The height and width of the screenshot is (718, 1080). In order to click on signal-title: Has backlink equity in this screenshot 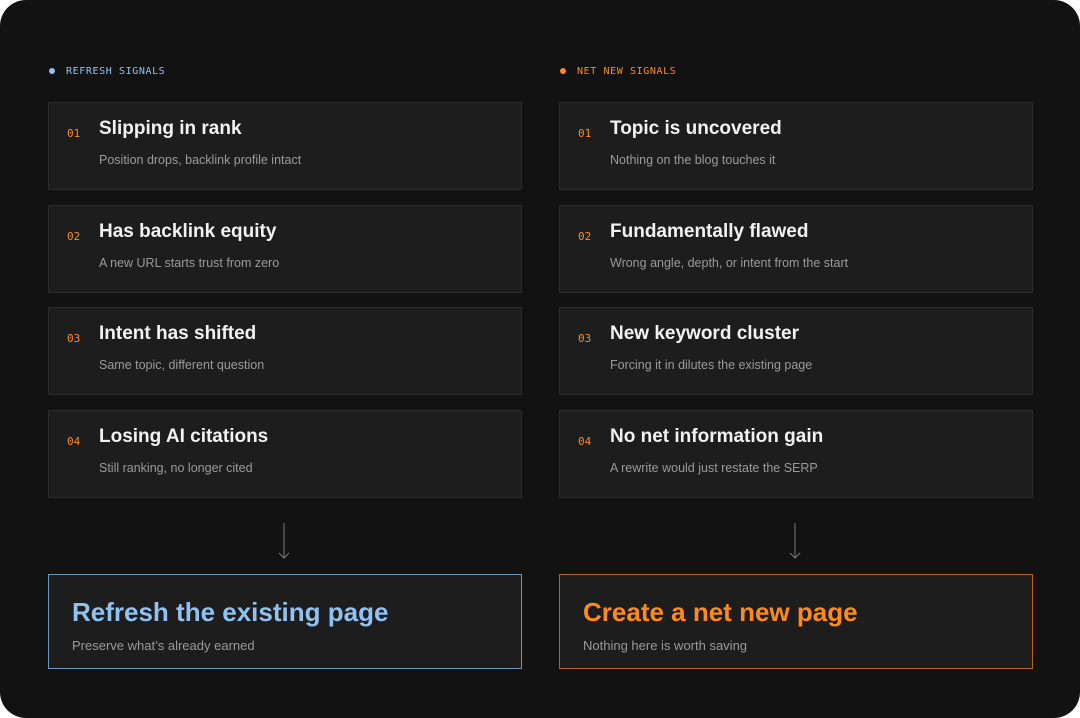, I will do `click(188, 231)`.